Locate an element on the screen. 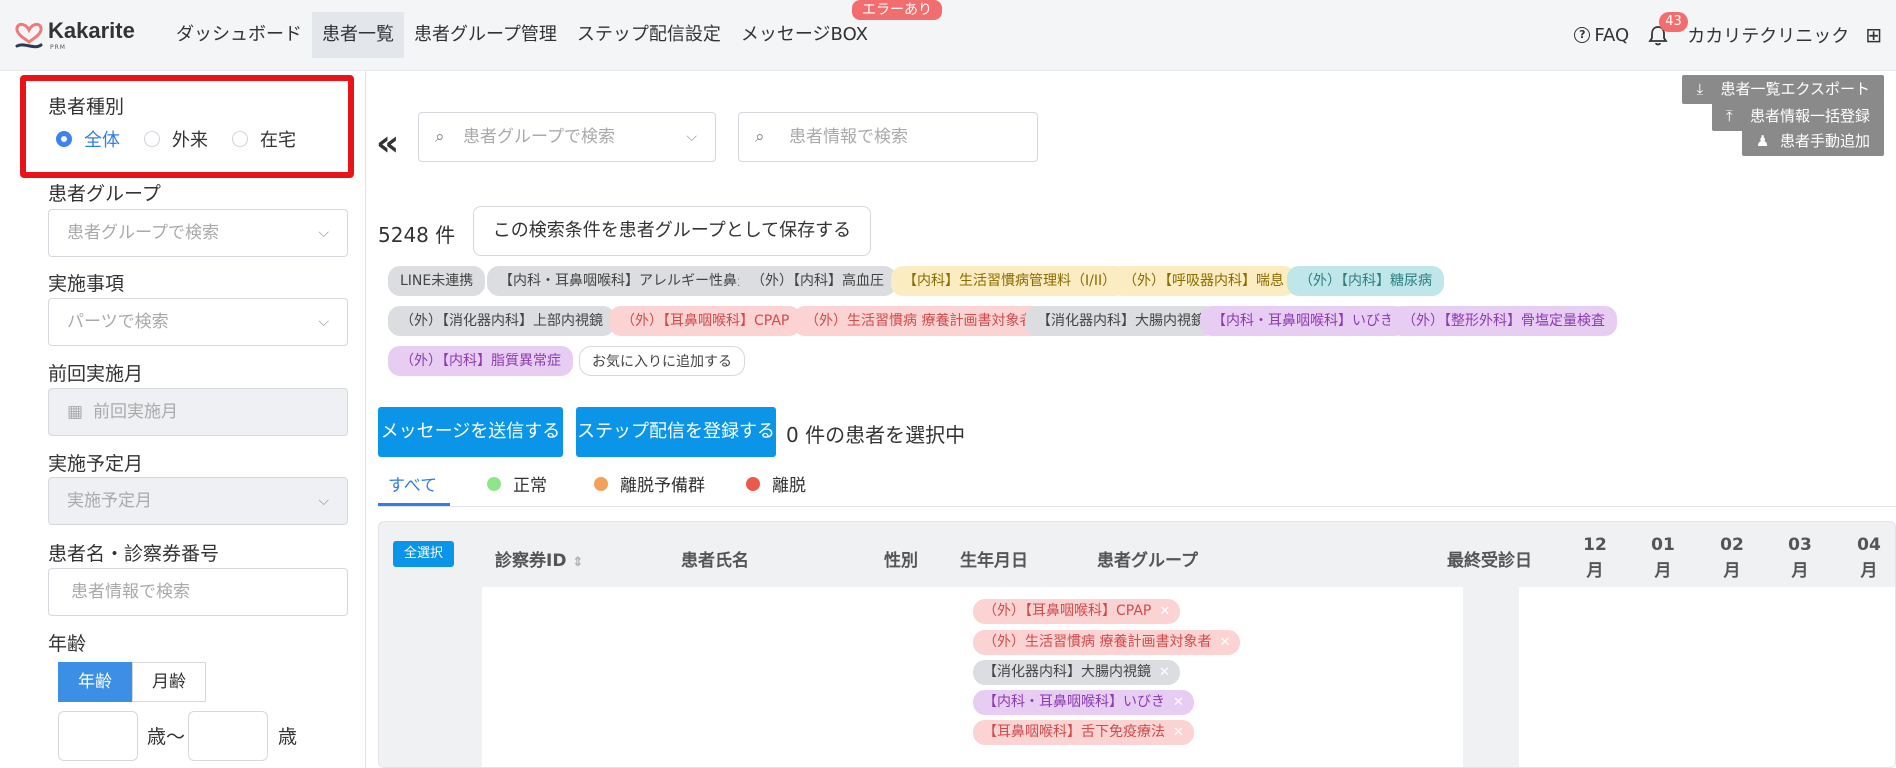  highlight-box is located at coordinates (187, 126).